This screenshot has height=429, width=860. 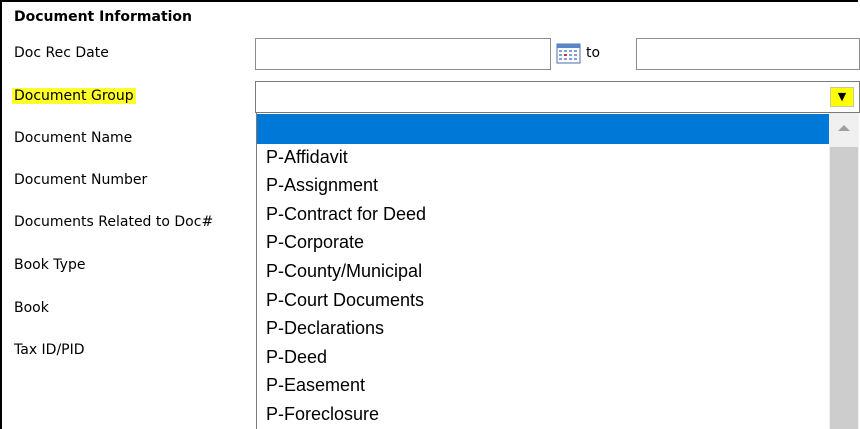 I want to click on dropdown-option: P-County/Municipal, so click(x=543, y=271).